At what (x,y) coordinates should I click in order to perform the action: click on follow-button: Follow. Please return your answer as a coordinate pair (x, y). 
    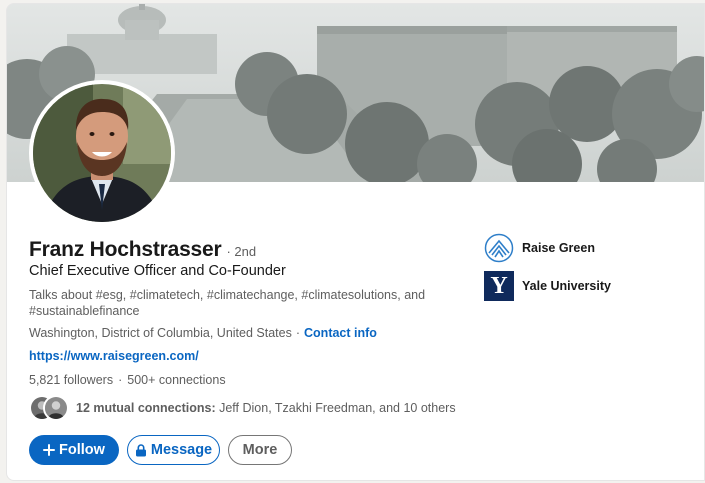
    Looking at the image, I should click on (74, 450).